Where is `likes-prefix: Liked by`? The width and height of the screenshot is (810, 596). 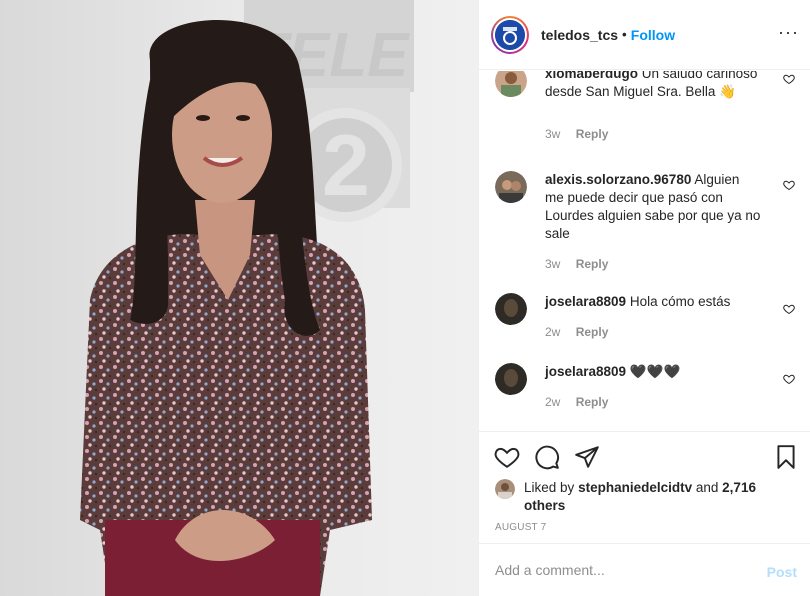 likes-prefix: Liked by is located at coordinates (549, 487).